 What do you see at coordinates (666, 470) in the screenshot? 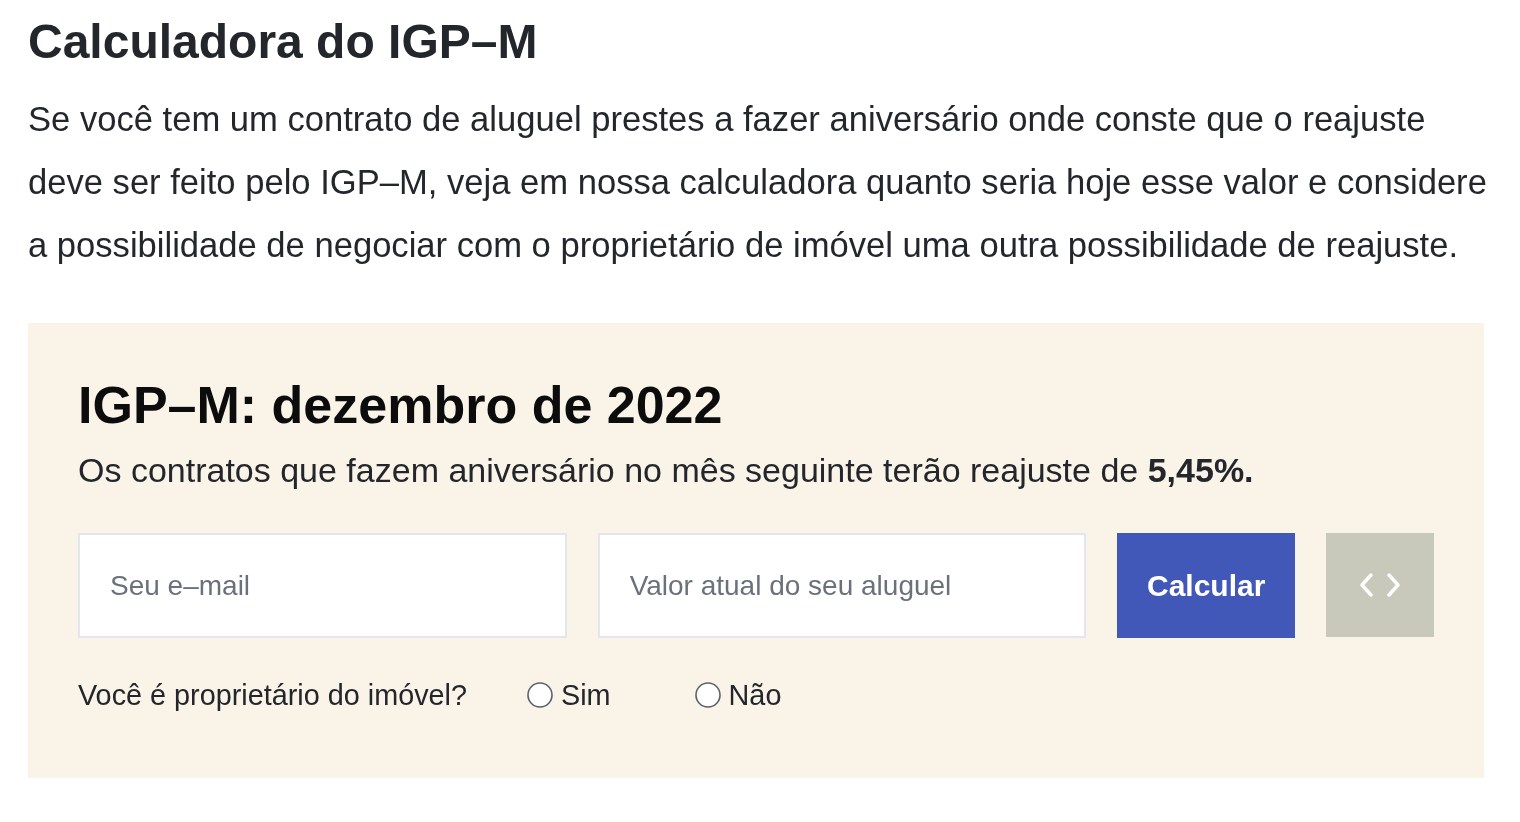
I see `calculator-summary: Os contratos que fazem aniversário no mês seguinte terão reajuste de 5,45%.` at bounding box center [666, 470].